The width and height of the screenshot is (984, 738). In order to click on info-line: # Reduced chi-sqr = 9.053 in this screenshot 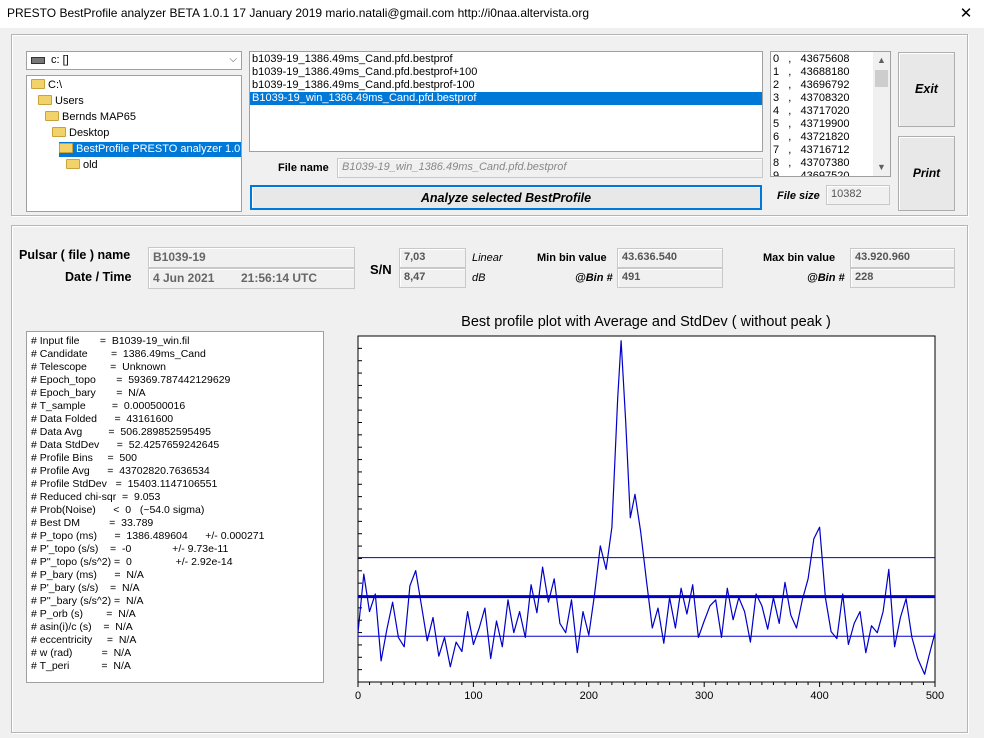, I will do `click(96, 497)`.